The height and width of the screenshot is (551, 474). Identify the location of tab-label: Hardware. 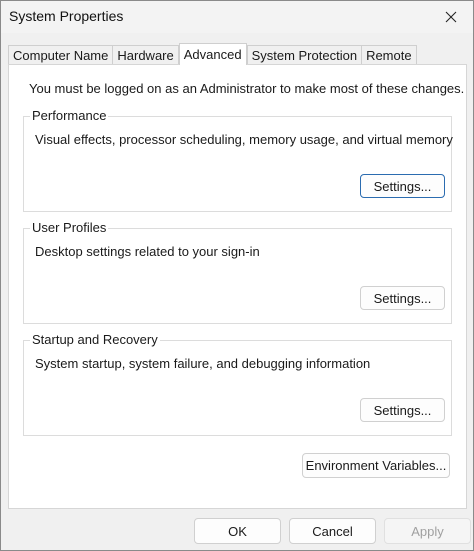
(145, 55).